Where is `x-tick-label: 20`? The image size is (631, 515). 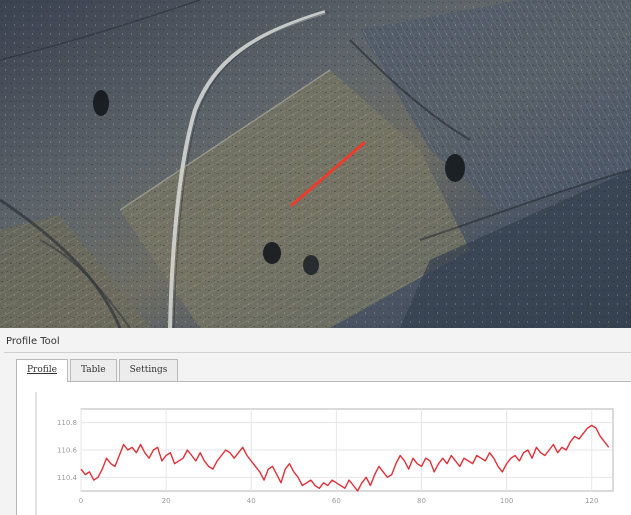
x-tick-label: 20 is located at coordinates (166, 501).